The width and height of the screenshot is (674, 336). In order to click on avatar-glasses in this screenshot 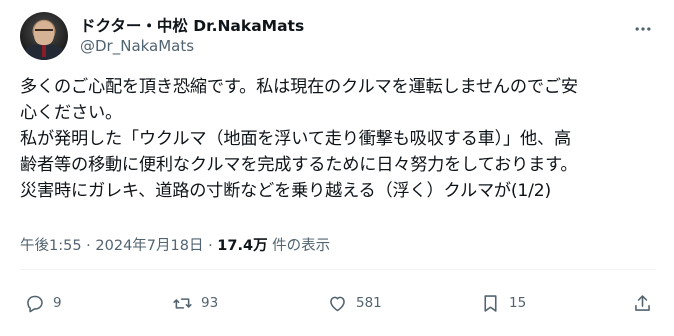, I will do `click(44, 32)`.